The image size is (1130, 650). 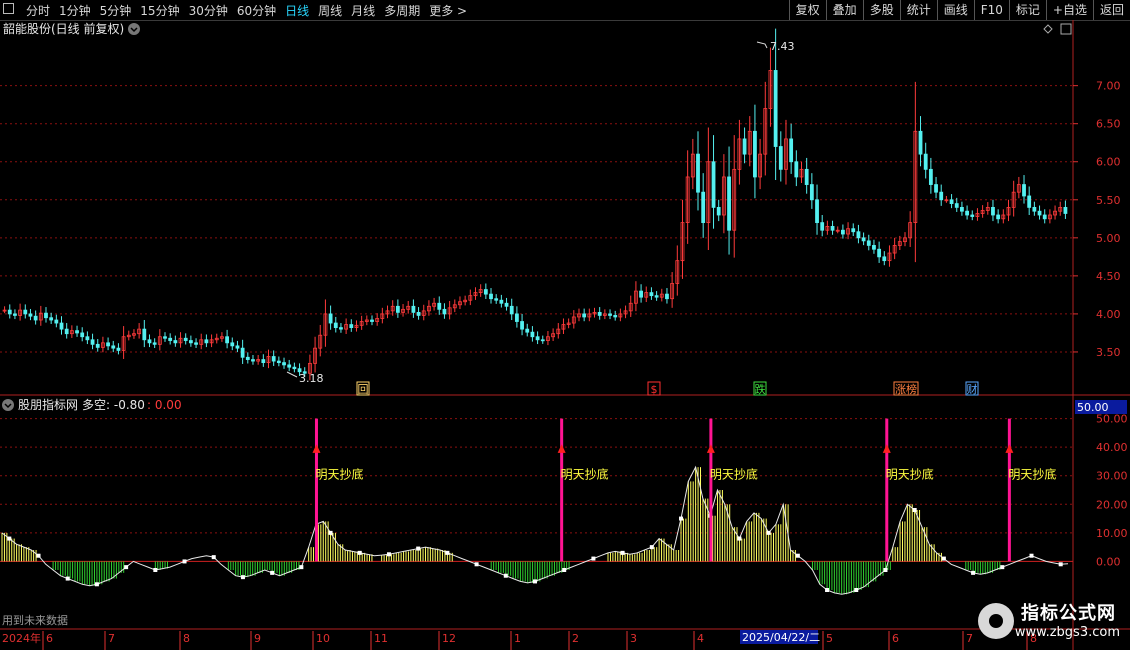 I want to click on toolbar-button-3: 统计, so click(x=918, y=10).